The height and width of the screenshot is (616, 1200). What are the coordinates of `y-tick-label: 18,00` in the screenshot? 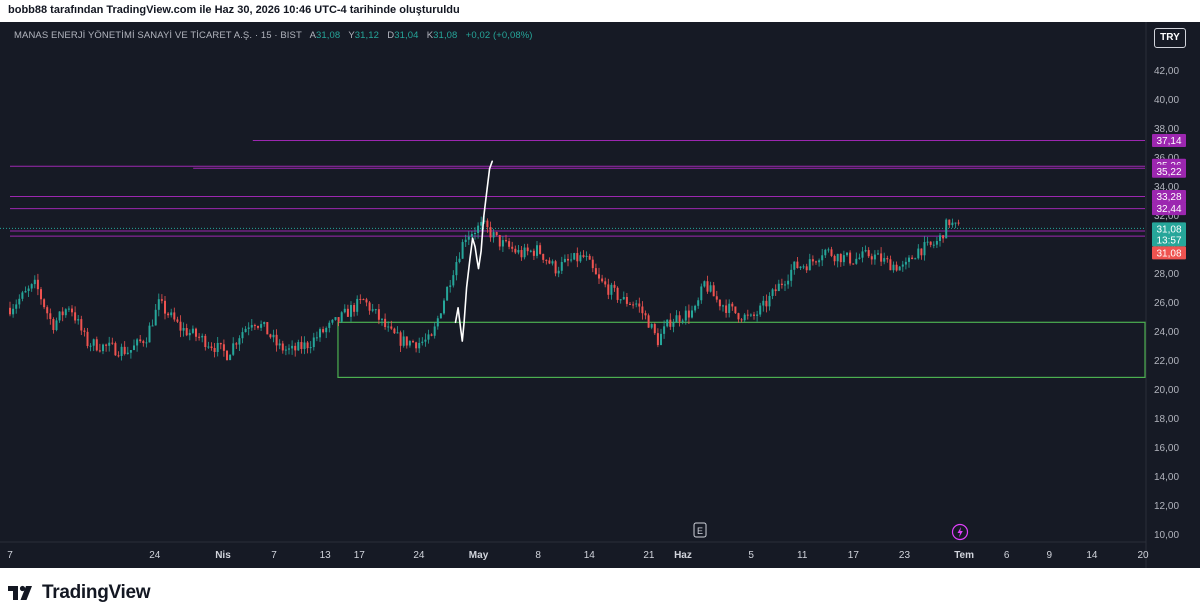 It's located at (1166, 419).